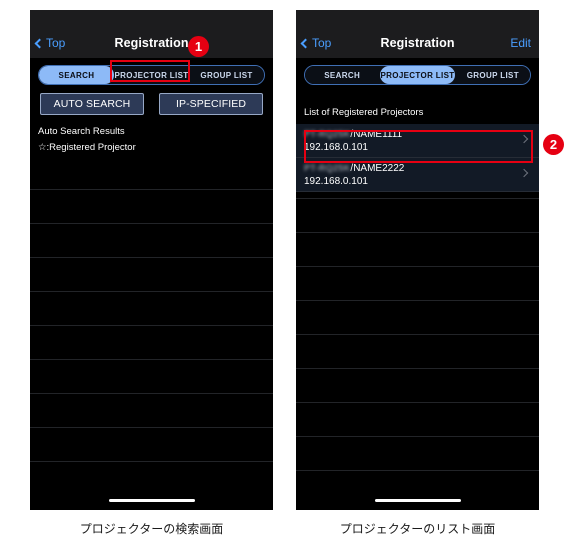 This screenshot has height=547, width=570. What do you see at coordinates (211, 104) in the screenshot?
I see `ip-specified-button: IP-SPECIFIED` at bounding box center [211, 104].